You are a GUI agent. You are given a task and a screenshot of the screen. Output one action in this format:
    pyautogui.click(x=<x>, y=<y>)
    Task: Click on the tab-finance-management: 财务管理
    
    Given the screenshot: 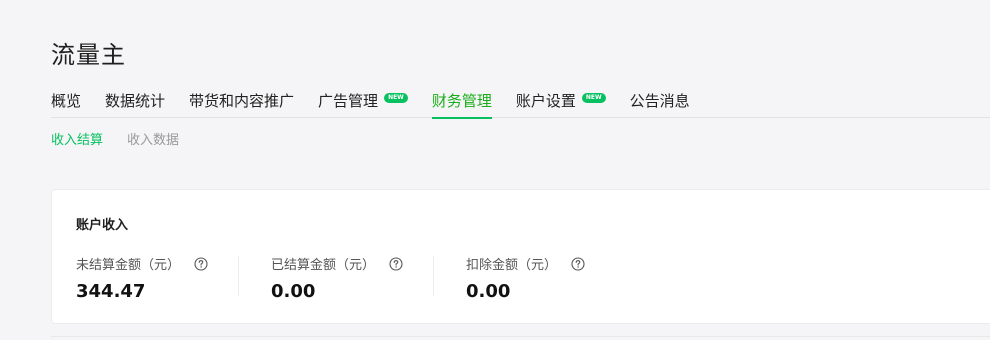 What is the action you would take?
    pyautogui.click(x=461, y=103)
    